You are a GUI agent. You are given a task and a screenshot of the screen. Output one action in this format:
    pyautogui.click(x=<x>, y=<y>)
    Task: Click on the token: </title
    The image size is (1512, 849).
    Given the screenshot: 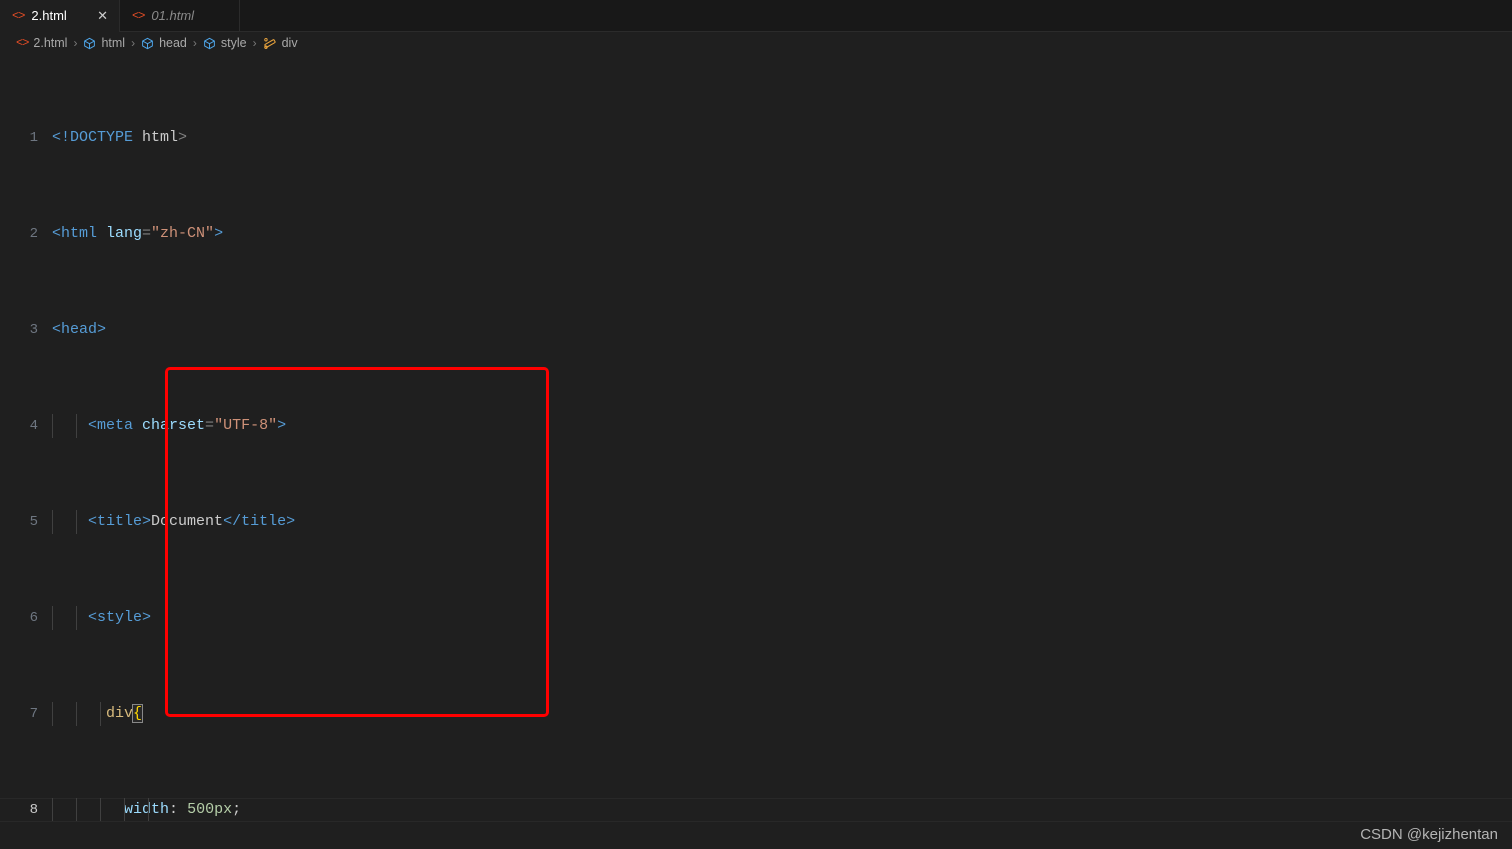 What is the action you would take?
    pyautogui.click(x=255, y=521)
    